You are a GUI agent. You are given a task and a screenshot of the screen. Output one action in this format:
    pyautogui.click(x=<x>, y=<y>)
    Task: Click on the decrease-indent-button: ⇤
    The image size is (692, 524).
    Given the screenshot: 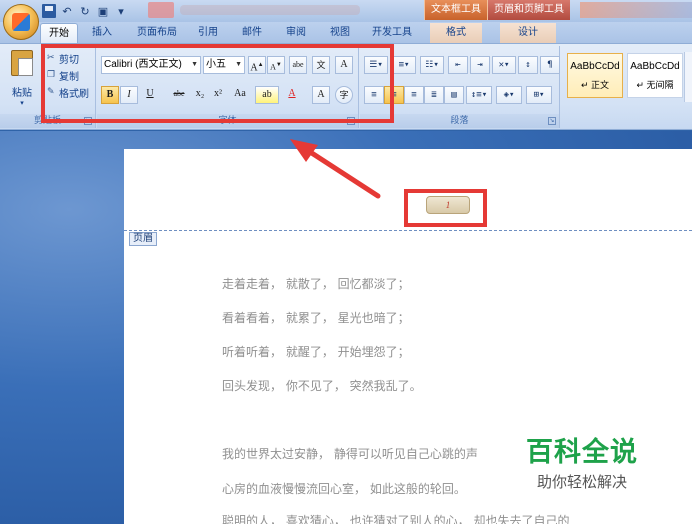 What is the action you would take?
    pyautogui.click(x=458, y=65)
    